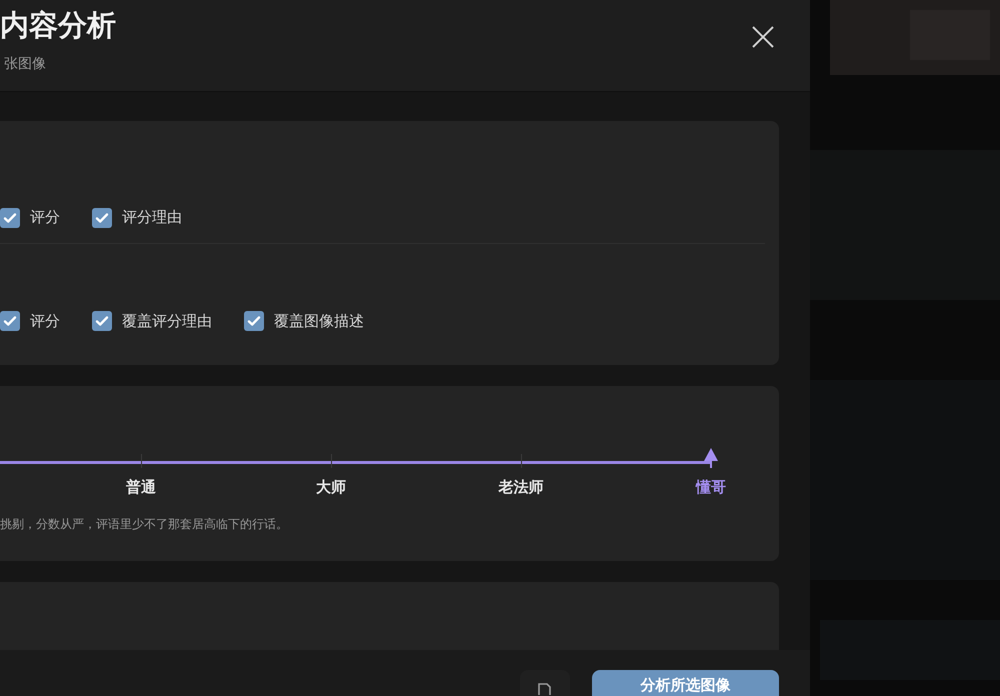  Describe the element at coordinates (545, 689) in the screenshot. I see `document-icon` at that location.